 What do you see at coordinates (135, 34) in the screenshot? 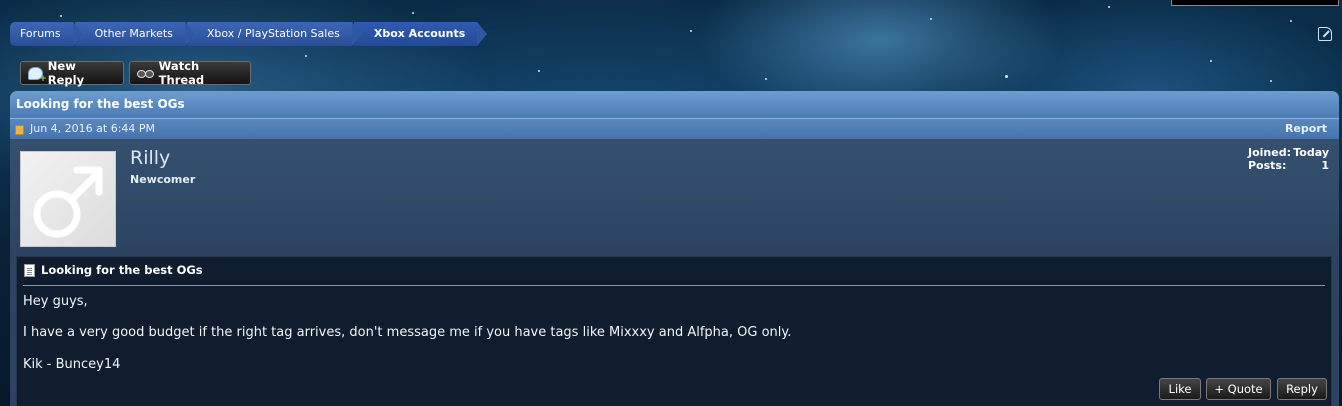
I see `breadcrumb-other-markets: Other Markets` at bounding box center [135, 34].